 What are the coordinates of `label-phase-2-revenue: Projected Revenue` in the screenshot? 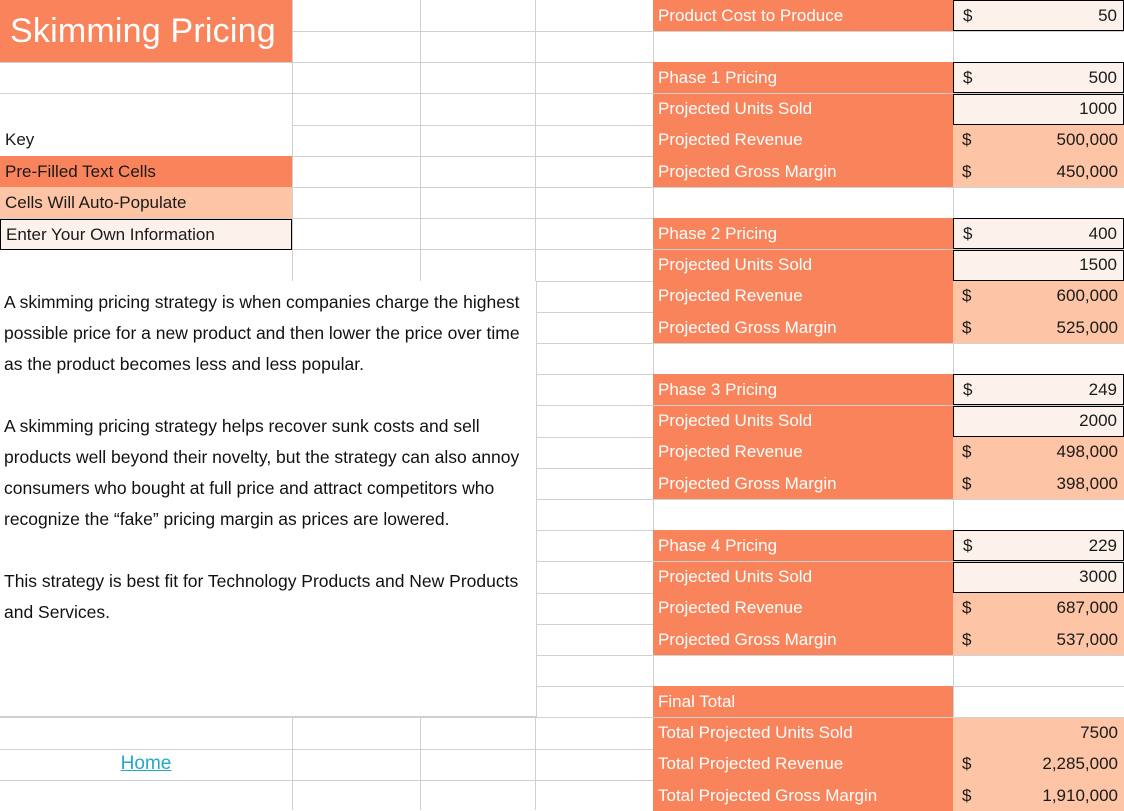 It's located at (803, 296).